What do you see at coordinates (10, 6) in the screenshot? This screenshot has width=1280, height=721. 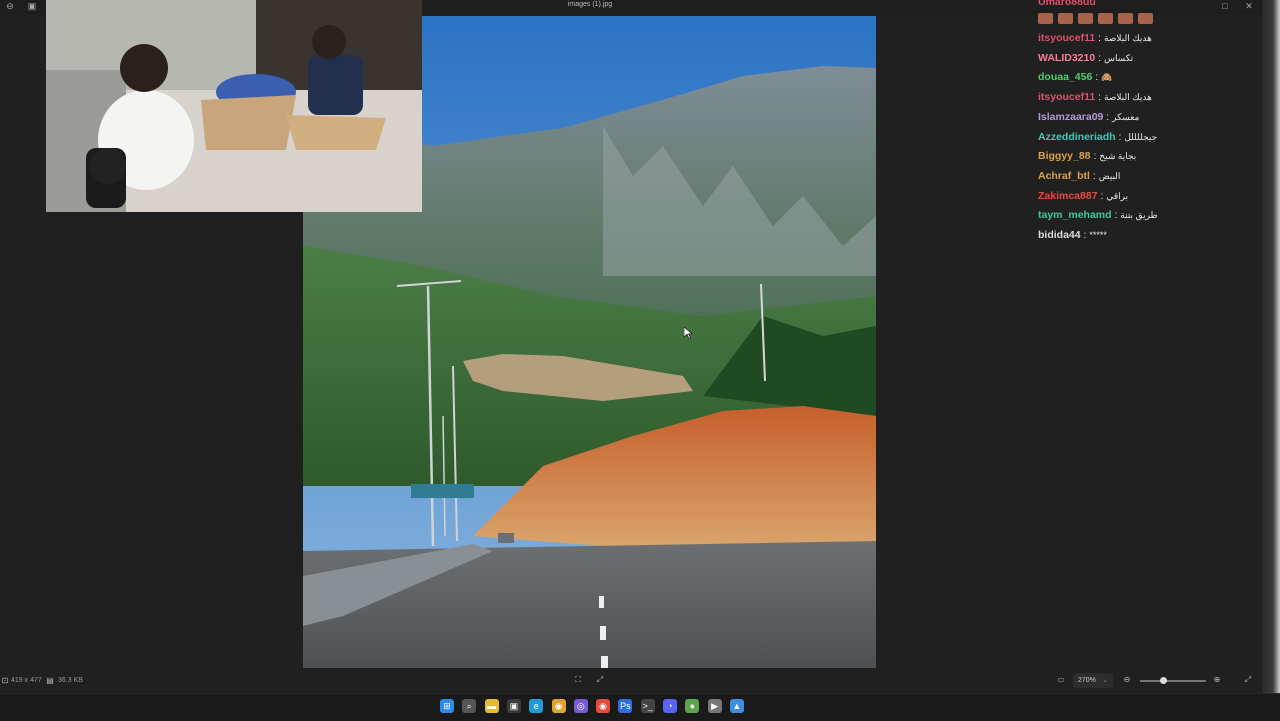 I see `app-icon: ⊖` at bounding box center [10, 6].